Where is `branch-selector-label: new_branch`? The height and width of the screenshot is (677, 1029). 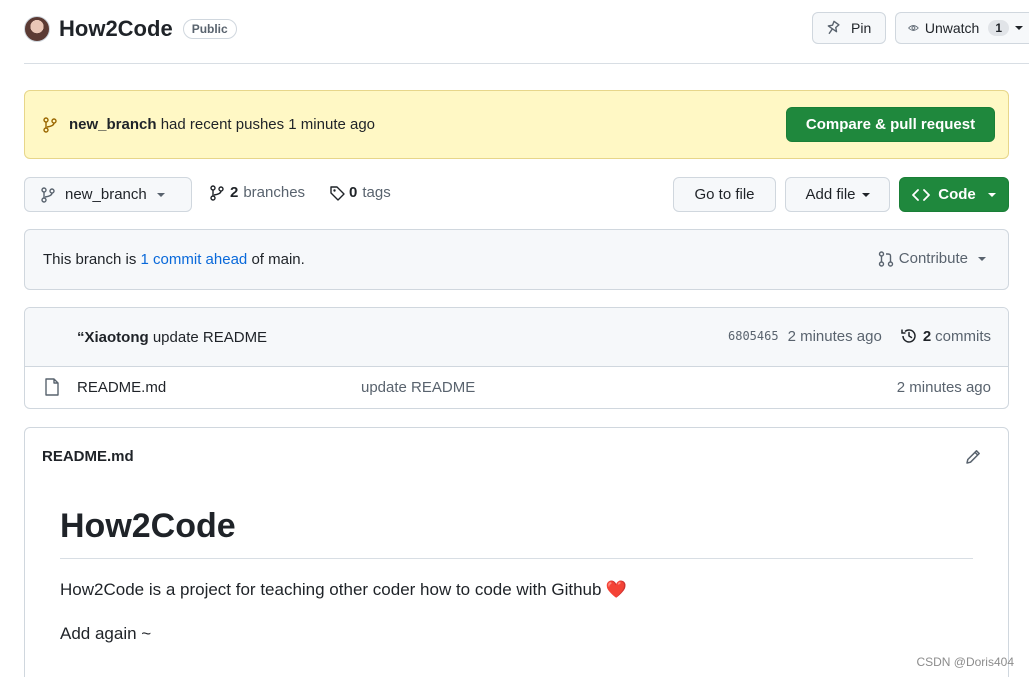 branch-selector-label: new_branch is located at coordinates (106, 194).